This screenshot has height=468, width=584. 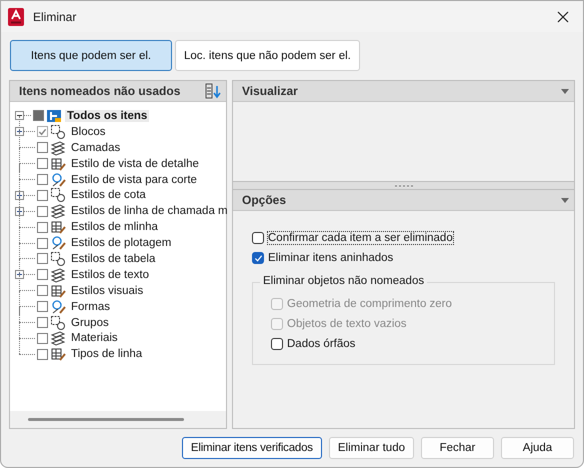 What do you see at coordinates (91, 55) in the screenshot?
I see `tab: Itens que podem ser el.` at bounding box center [91, 55].